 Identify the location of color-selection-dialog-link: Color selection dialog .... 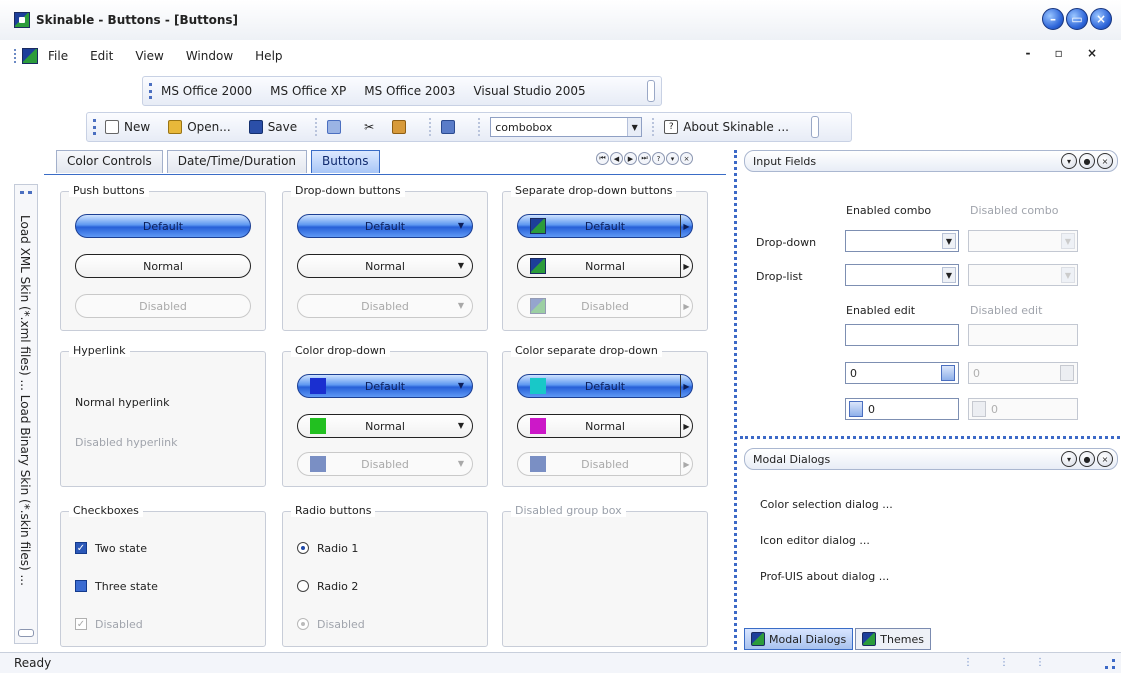
(826, 504).